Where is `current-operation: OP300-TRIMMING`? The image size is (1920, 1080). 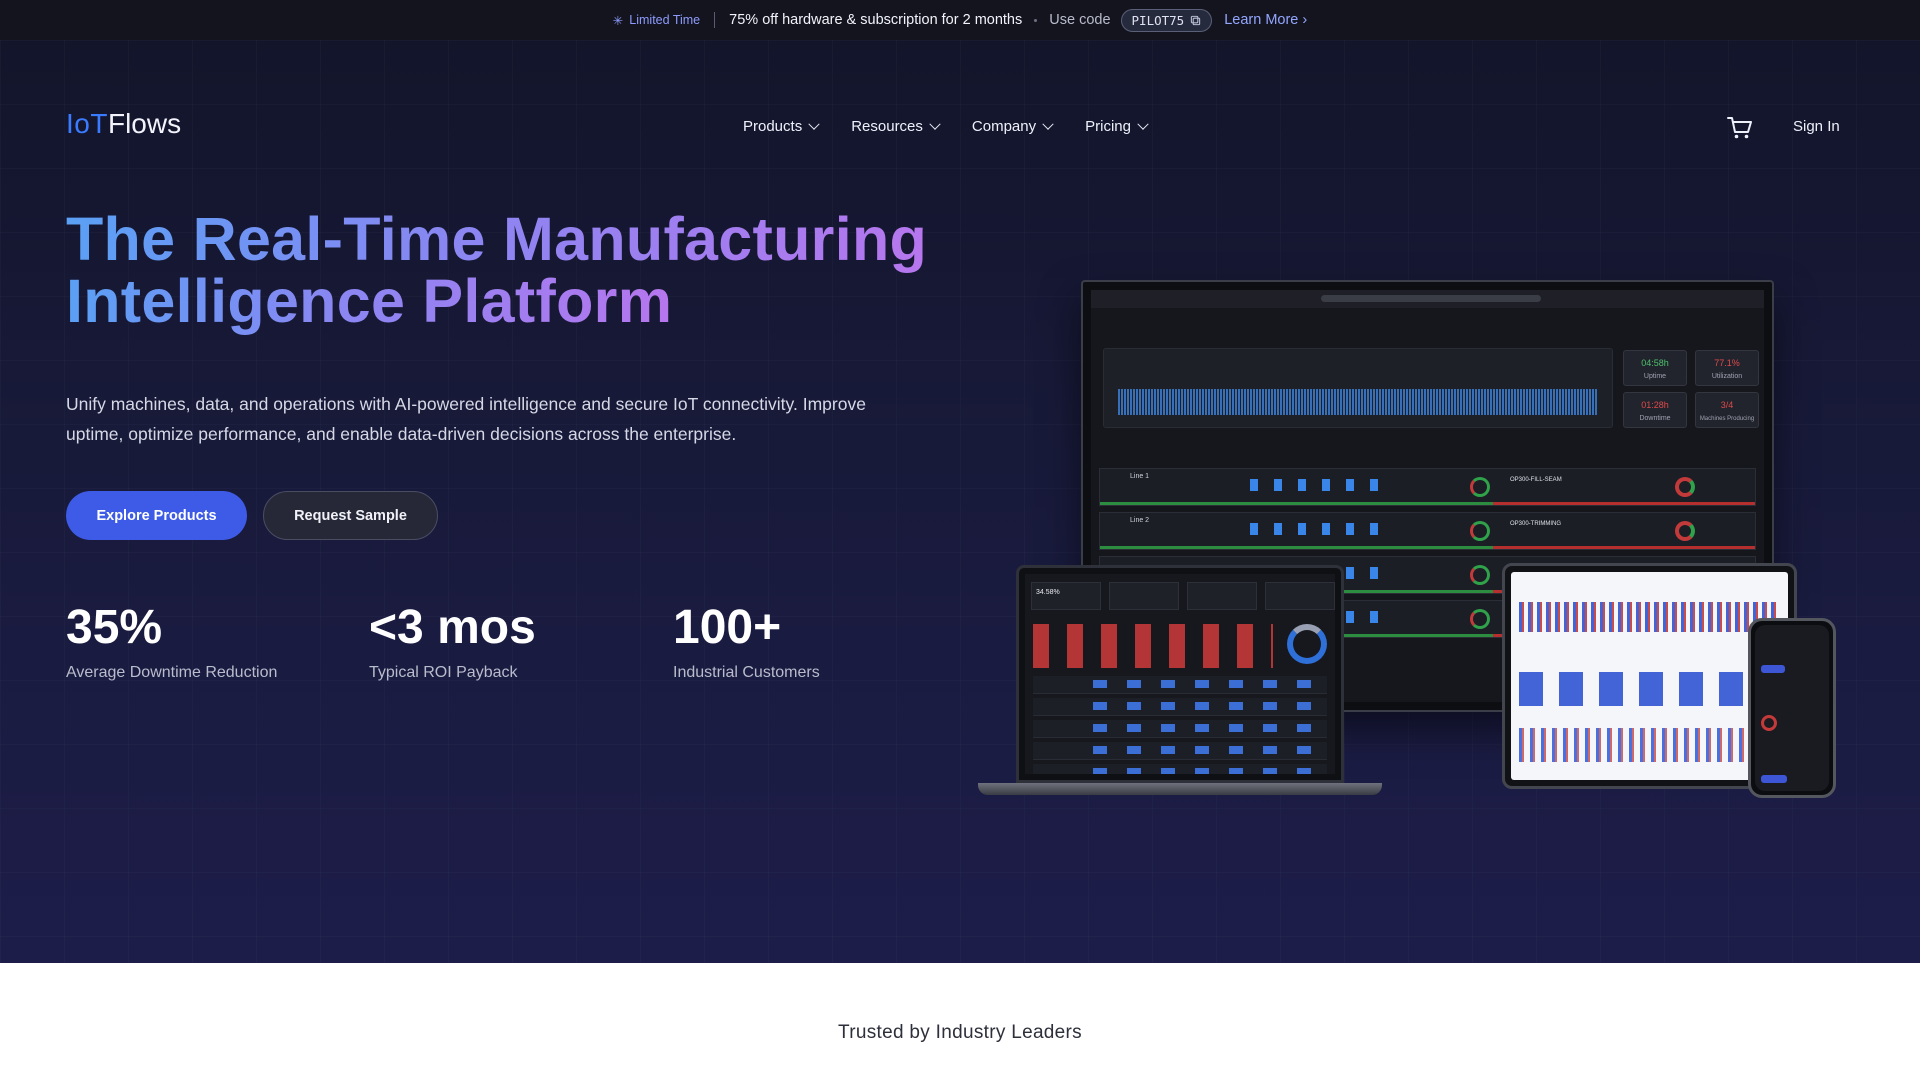 current-operation: OP300-TRIMMING is located at coordinates (1536, 524).